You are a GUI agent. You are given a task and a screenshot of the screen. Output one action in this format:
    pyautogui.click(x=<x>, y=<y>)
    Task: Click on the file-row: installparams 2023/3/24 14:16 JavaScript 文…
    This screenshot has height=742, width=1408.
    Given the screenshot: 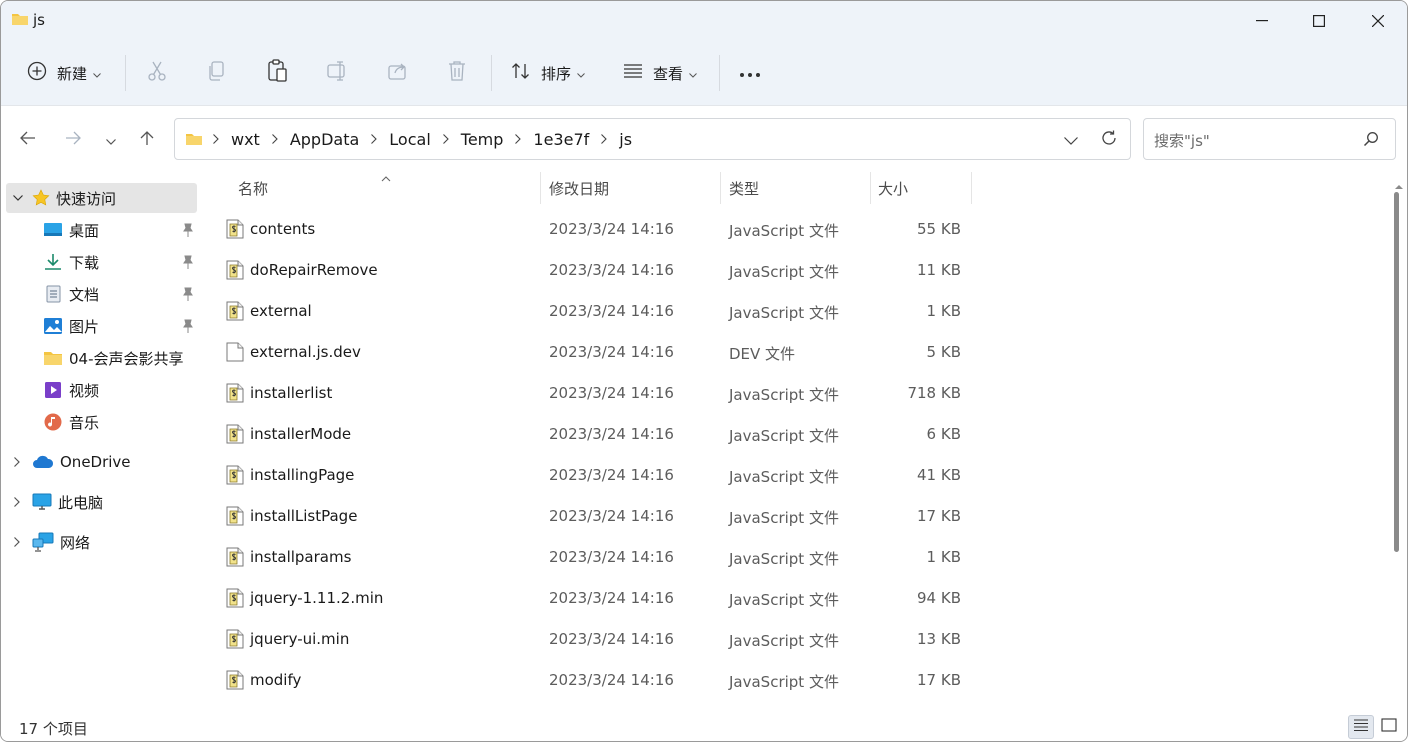 What is the action you would take?
    pyautogui.click(x=600, y=557)
    